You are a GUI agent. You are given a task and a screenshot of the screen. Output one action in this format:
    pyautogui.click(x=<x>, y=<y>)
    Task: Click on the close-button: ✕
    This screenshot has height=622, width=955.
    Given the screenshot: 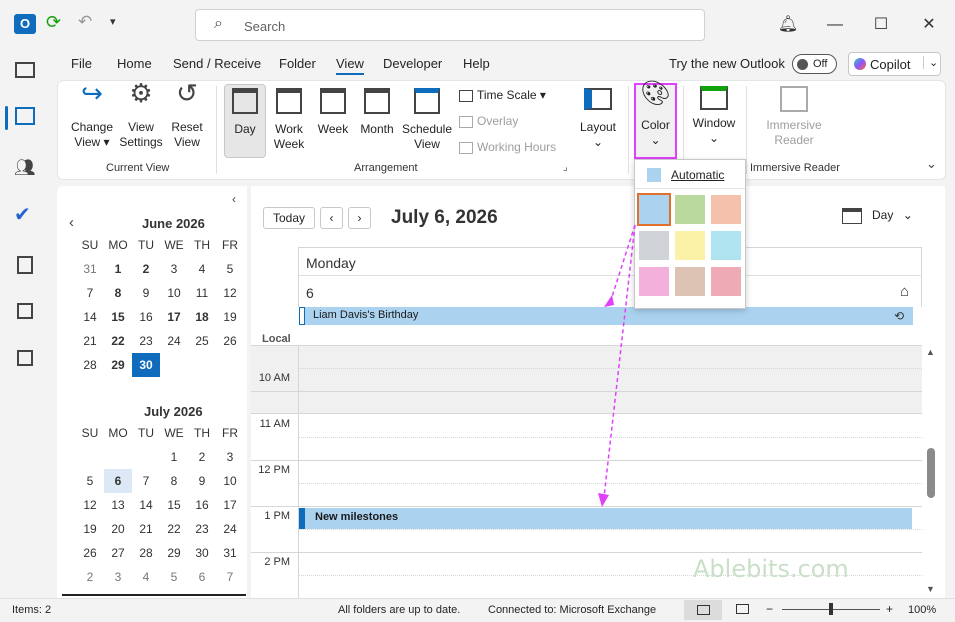 What is the action you would take?
    pyautogui.click(x=929, y=25)
    